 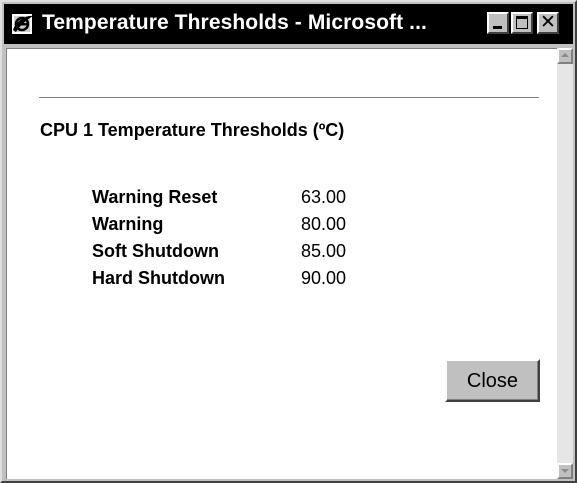 I want to click on threshold-value: 85.00, so click(x=324, y=251).